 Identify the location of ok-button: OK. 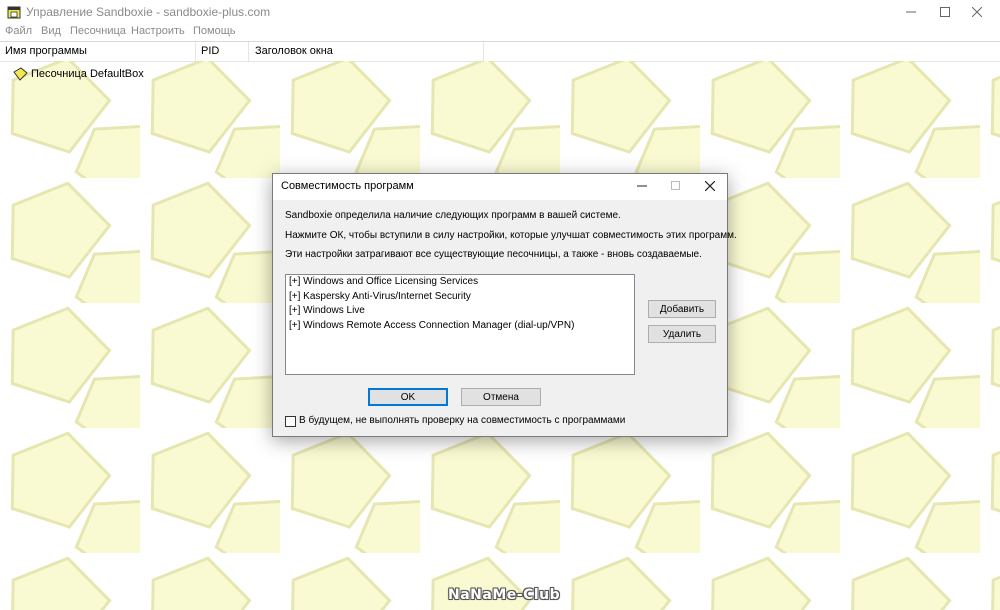
(408, 397).